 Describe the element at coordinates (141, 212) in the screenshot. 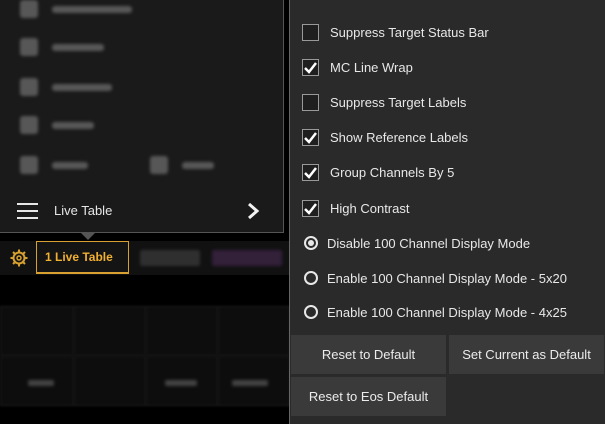

I see `menu-item-live-table: Live Table` at that location.